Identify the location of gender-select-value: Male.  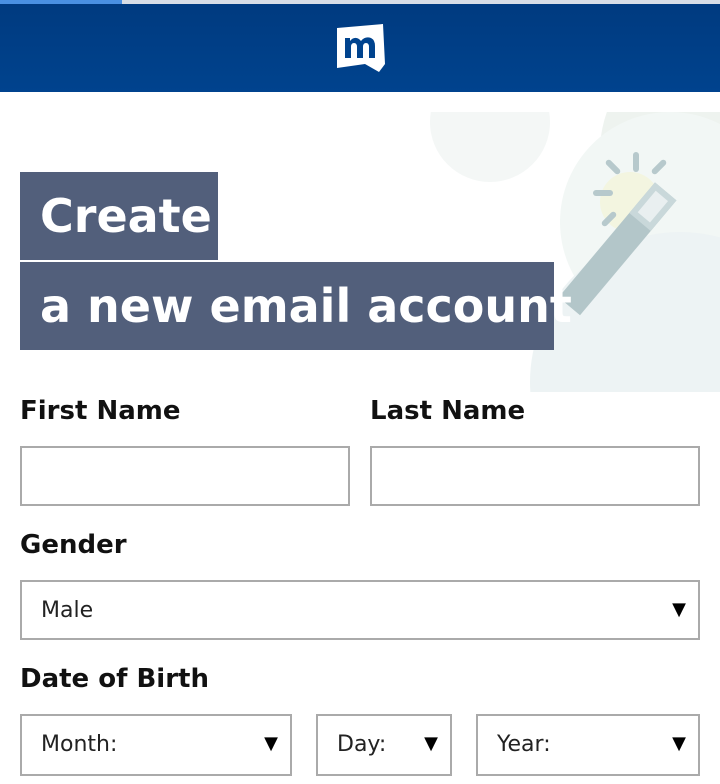
(67, 610).